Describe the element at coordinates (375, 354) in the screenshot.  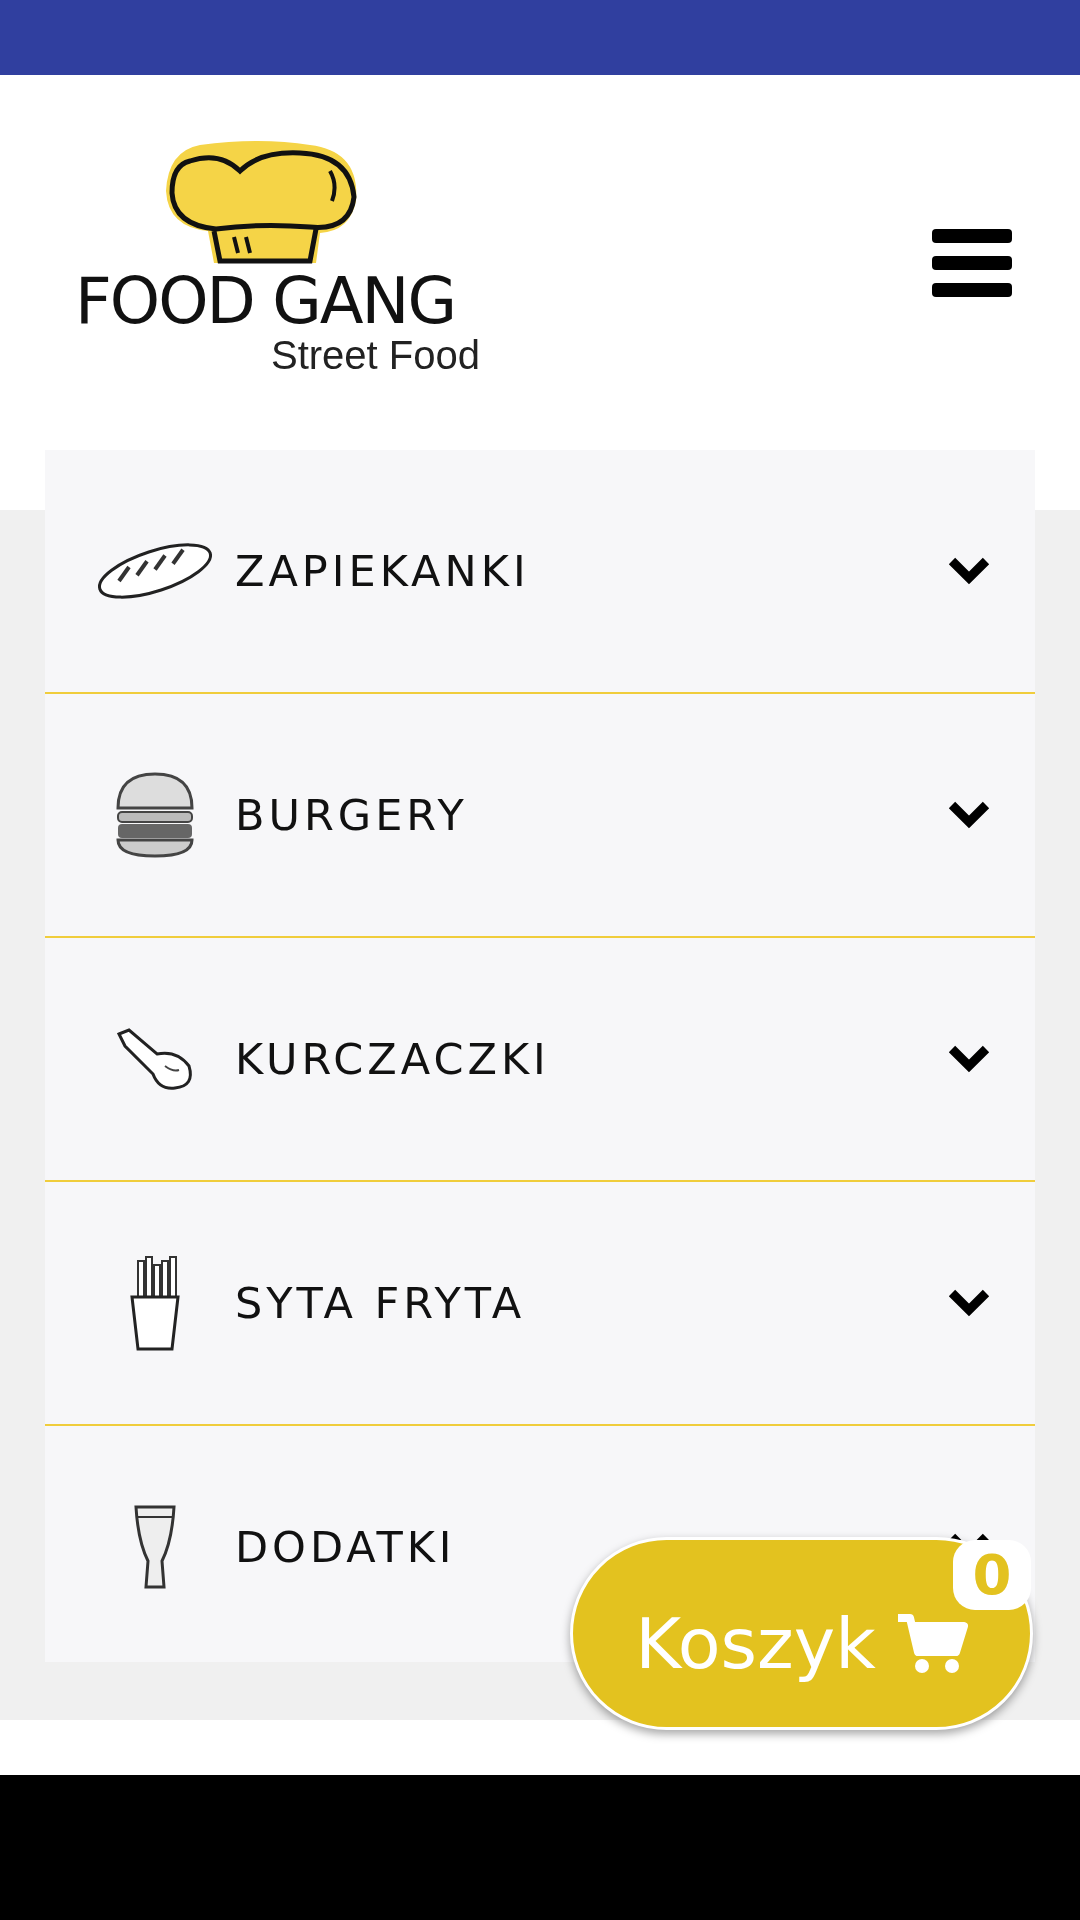
I see `logo-subtitle: Street Food` at that location.